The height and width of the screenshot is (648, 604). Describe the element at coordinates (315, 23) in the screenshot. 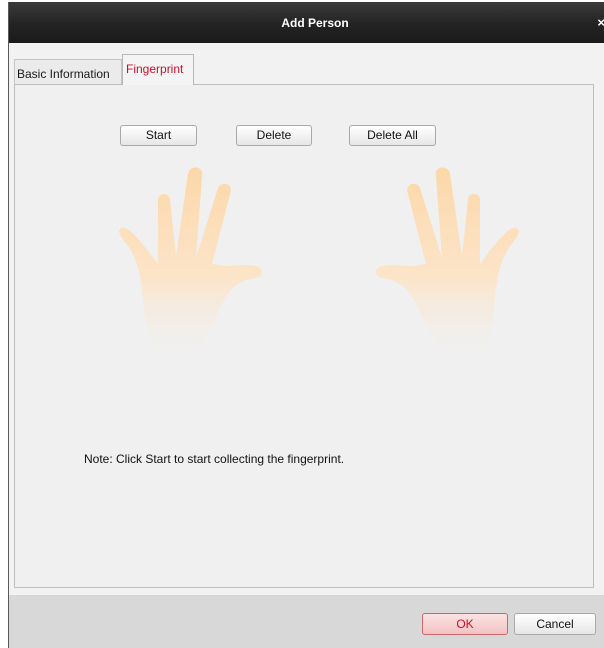

I see `dialog-title: Add Person` at that location.